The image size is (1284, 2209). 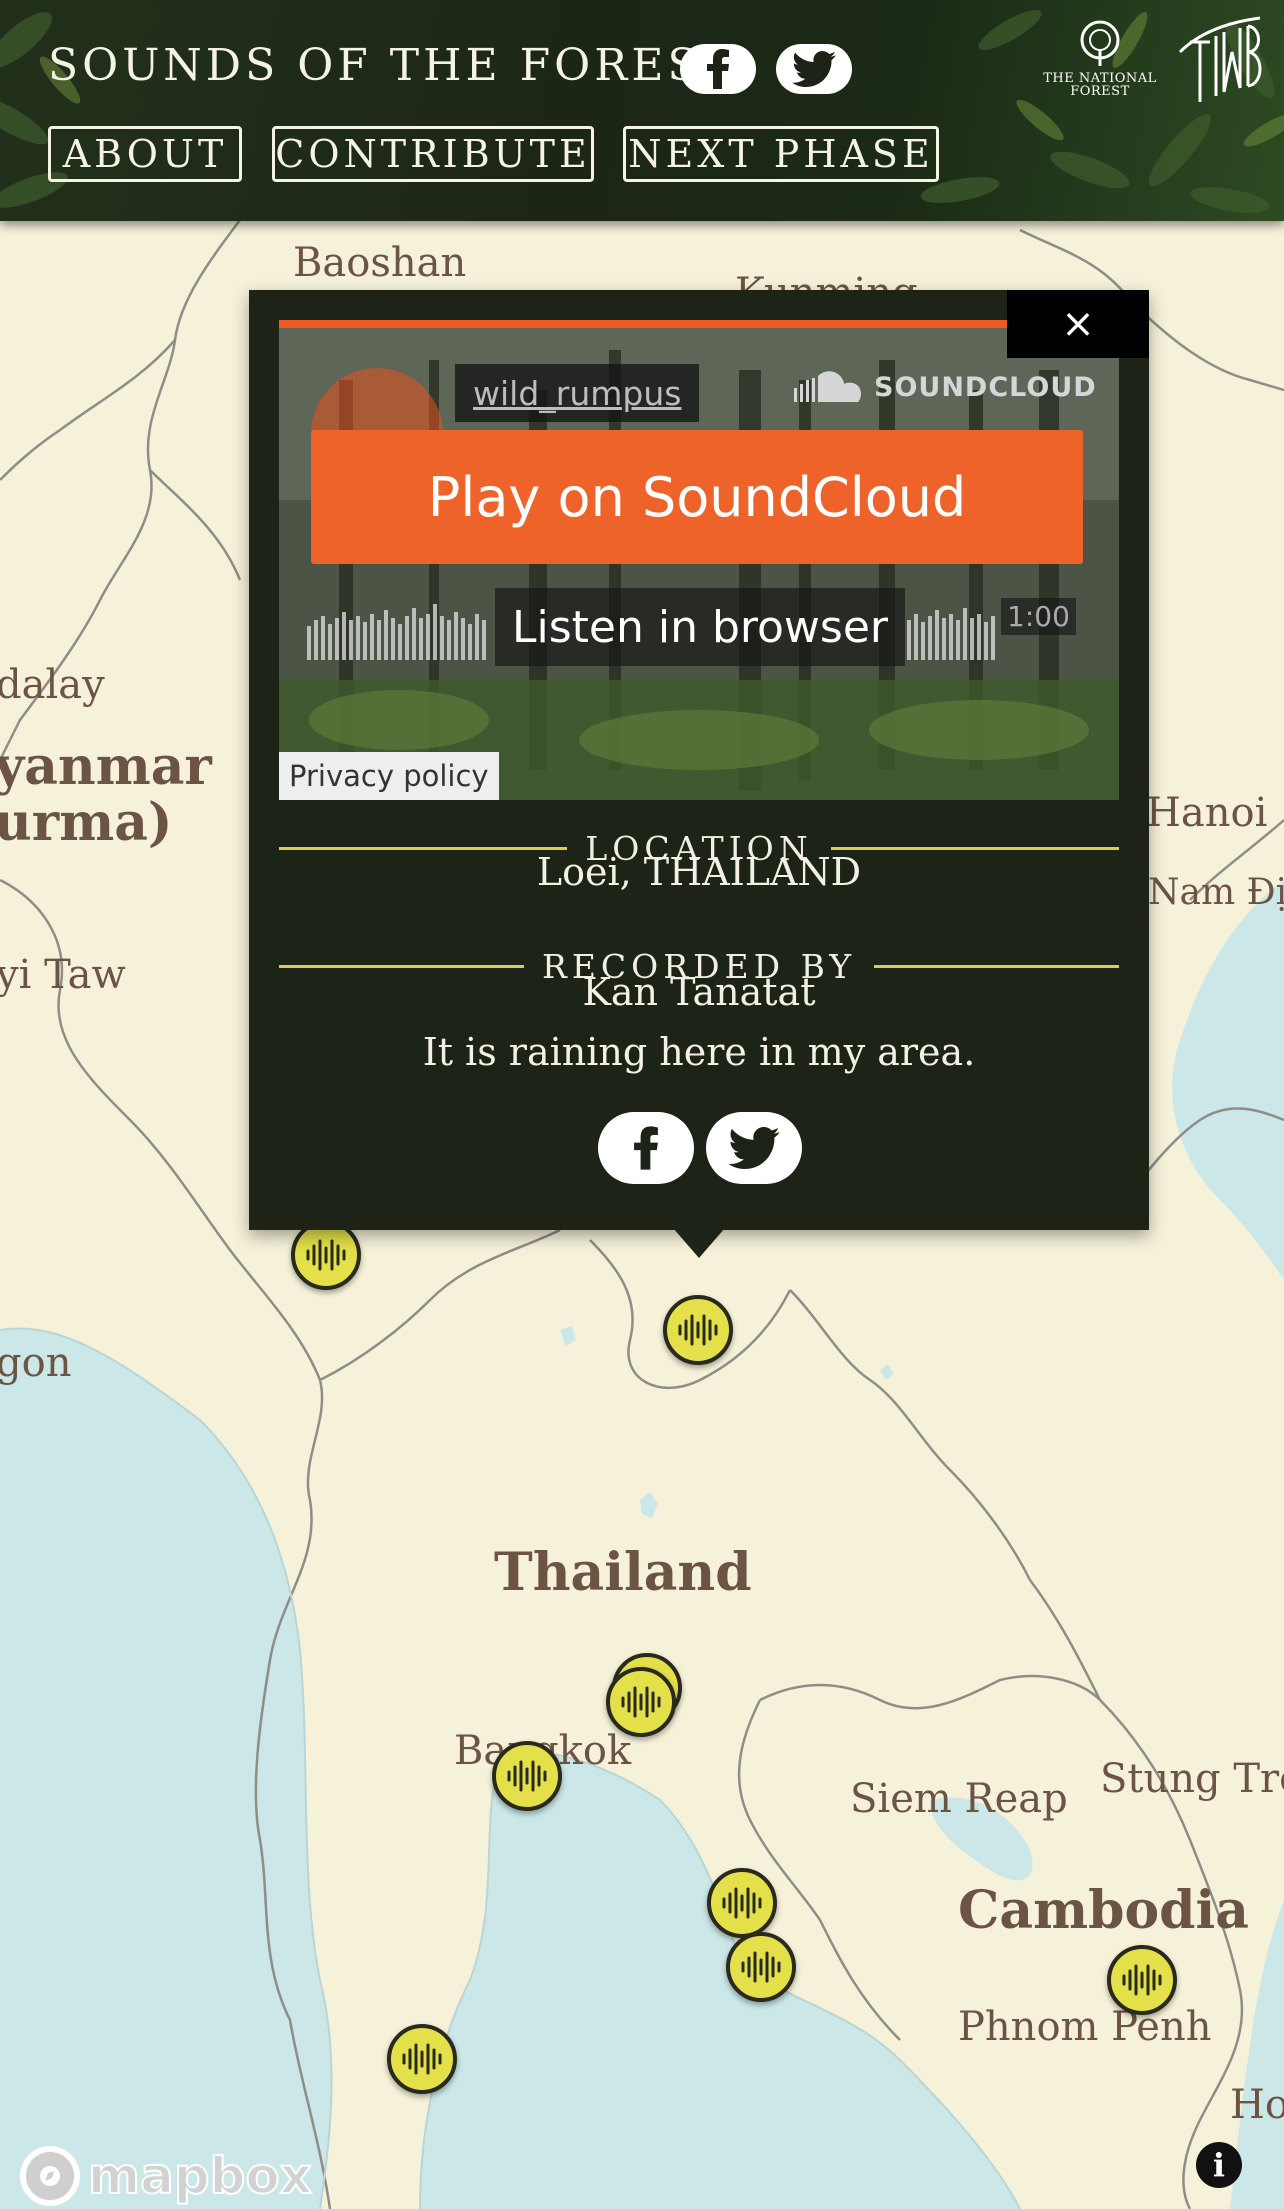 I want to click on map-label-mandalay: dalay, so click(x=52, y=685).